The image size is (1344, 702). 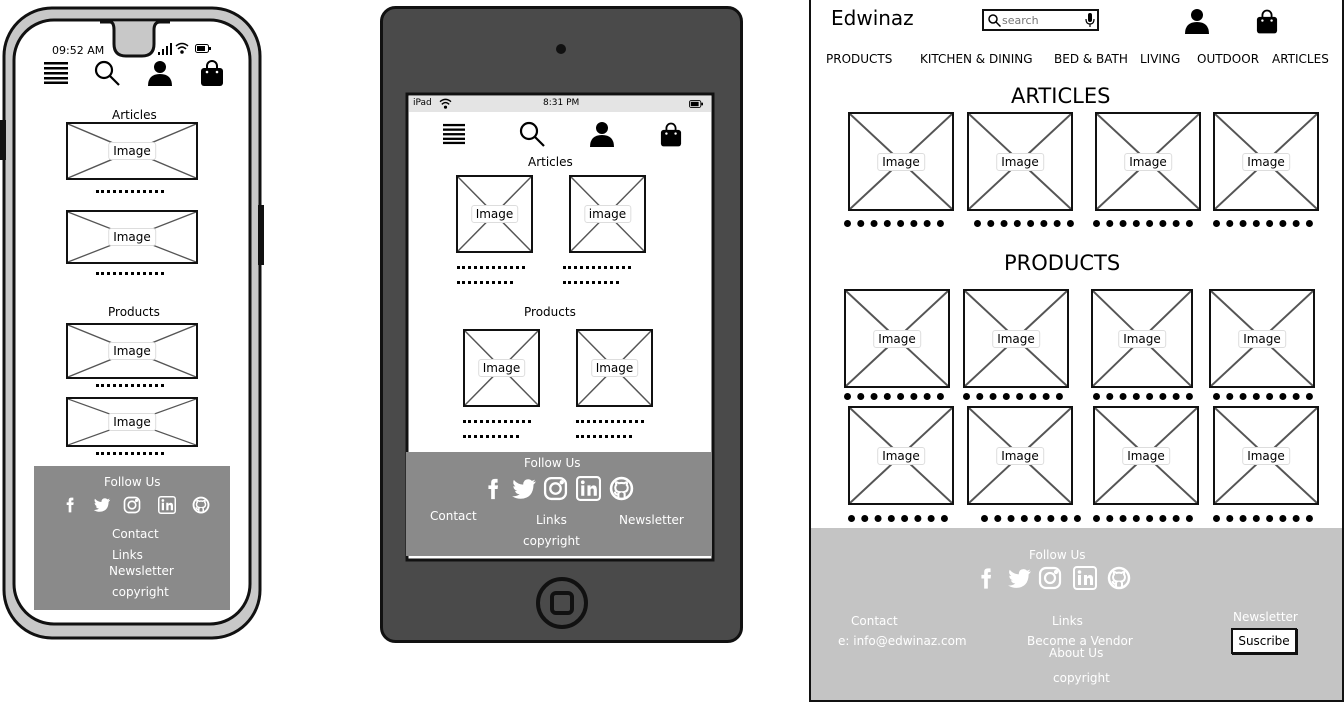 I want to click on search-bar, so click(x=1040, y=20).